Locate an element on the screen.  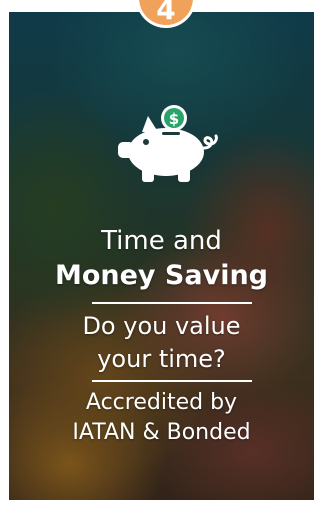
question-line-1: Do you value is located at coordinates (161, 326).